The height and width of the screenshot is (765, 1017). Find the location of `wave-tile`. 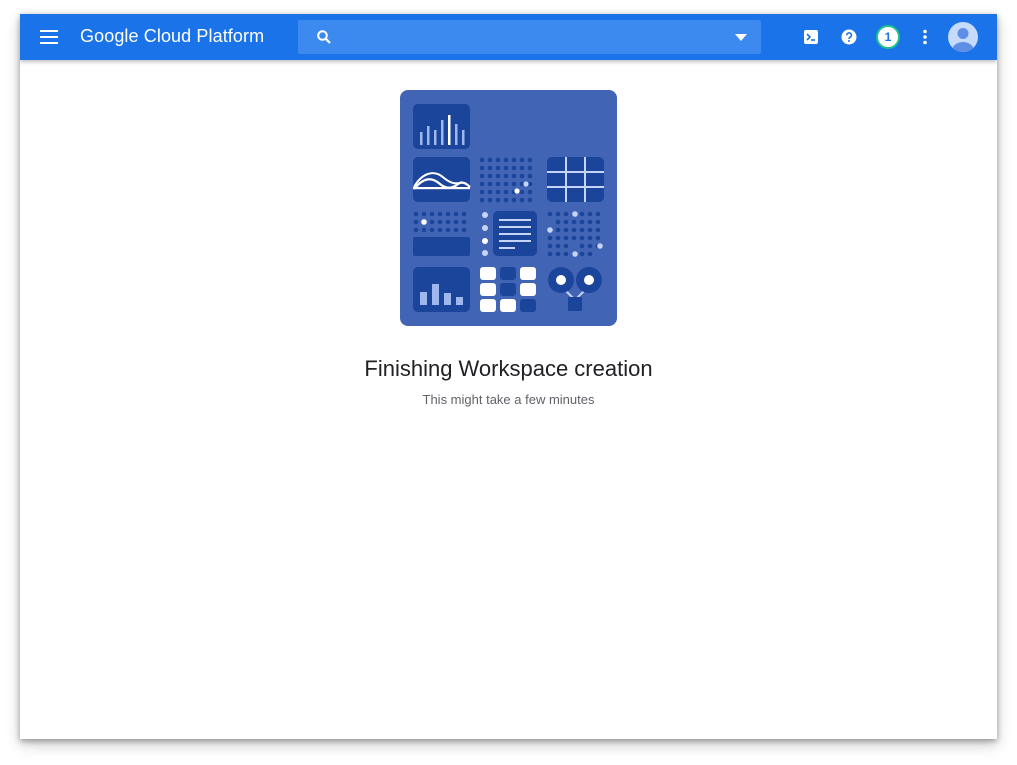

wave-tile is located at coordinates (442, 179).